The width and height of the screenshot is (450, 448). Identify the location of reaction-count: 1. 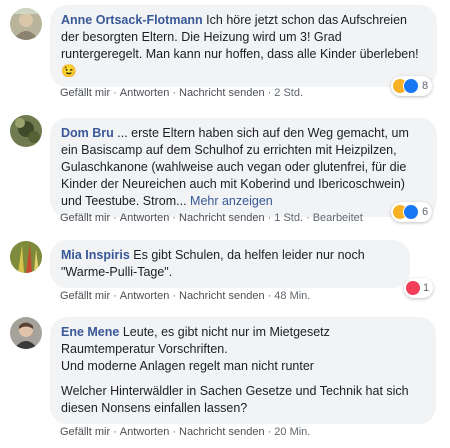
(426, 288).